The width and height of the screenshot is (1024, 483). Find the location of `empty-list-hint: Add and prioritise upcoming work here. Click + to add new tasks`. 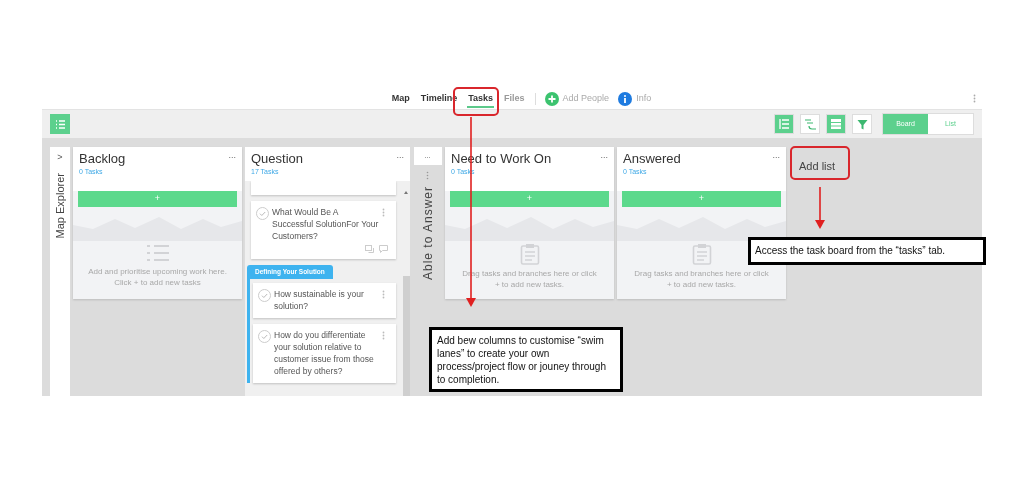

empty-list-hint: Add and prioritise upcoming work here. Click + to add new tasks is located at coordinates (157, 277).